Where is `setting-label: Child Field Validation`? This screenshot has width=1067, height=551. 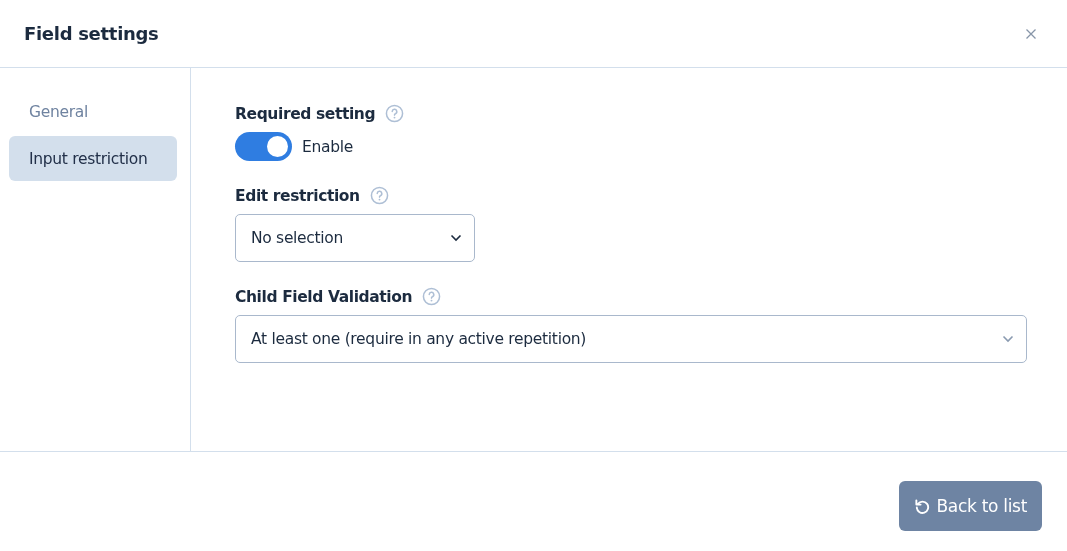
setting-label: Child Field Validation is located at coordinates (324, 296).